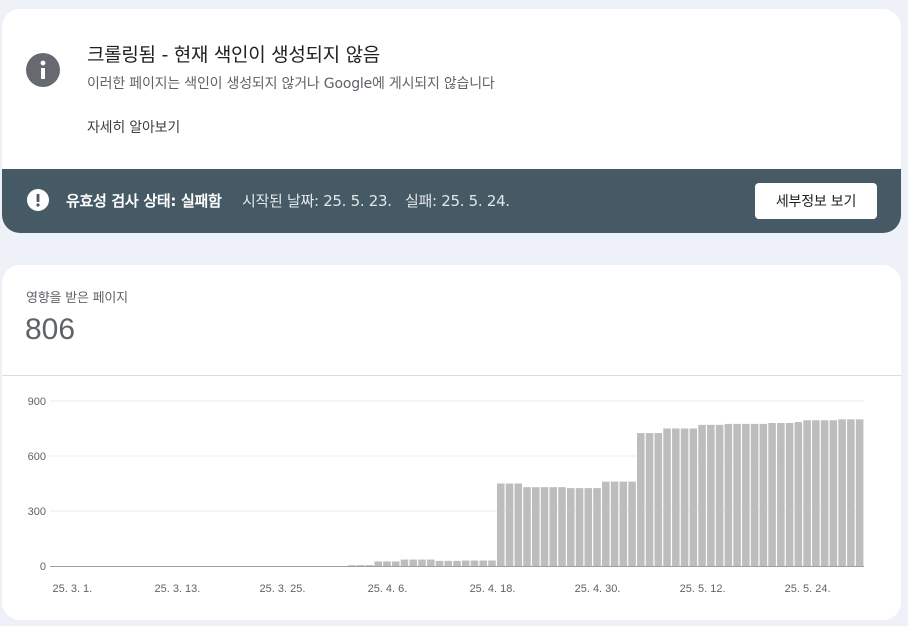 The image size is (908, 626). I want to click on x-tick-label: 25. 5. 12., so click(703, 589).